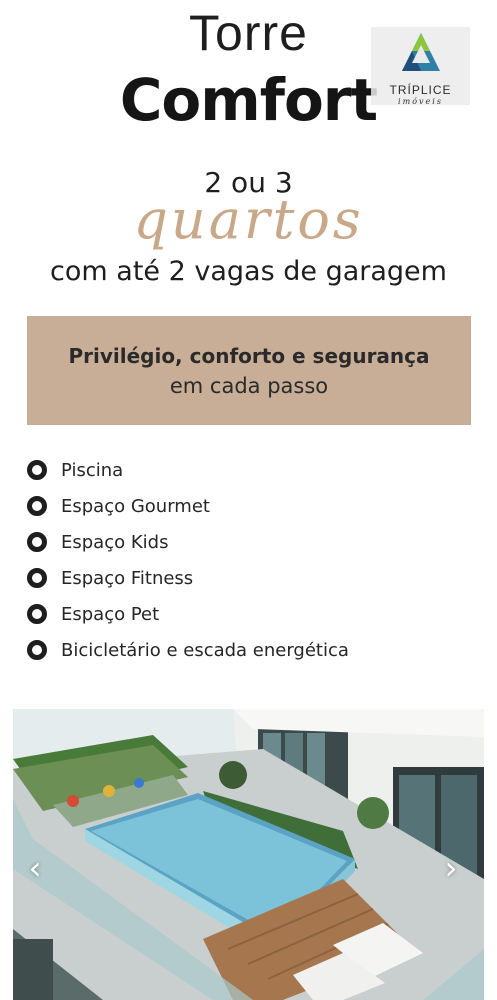 The width and height of the screenshot is (497, 1000). Describe the element at coordinates (248, 219) in the screenshot. I see `rooms-word: quartos` at that location.